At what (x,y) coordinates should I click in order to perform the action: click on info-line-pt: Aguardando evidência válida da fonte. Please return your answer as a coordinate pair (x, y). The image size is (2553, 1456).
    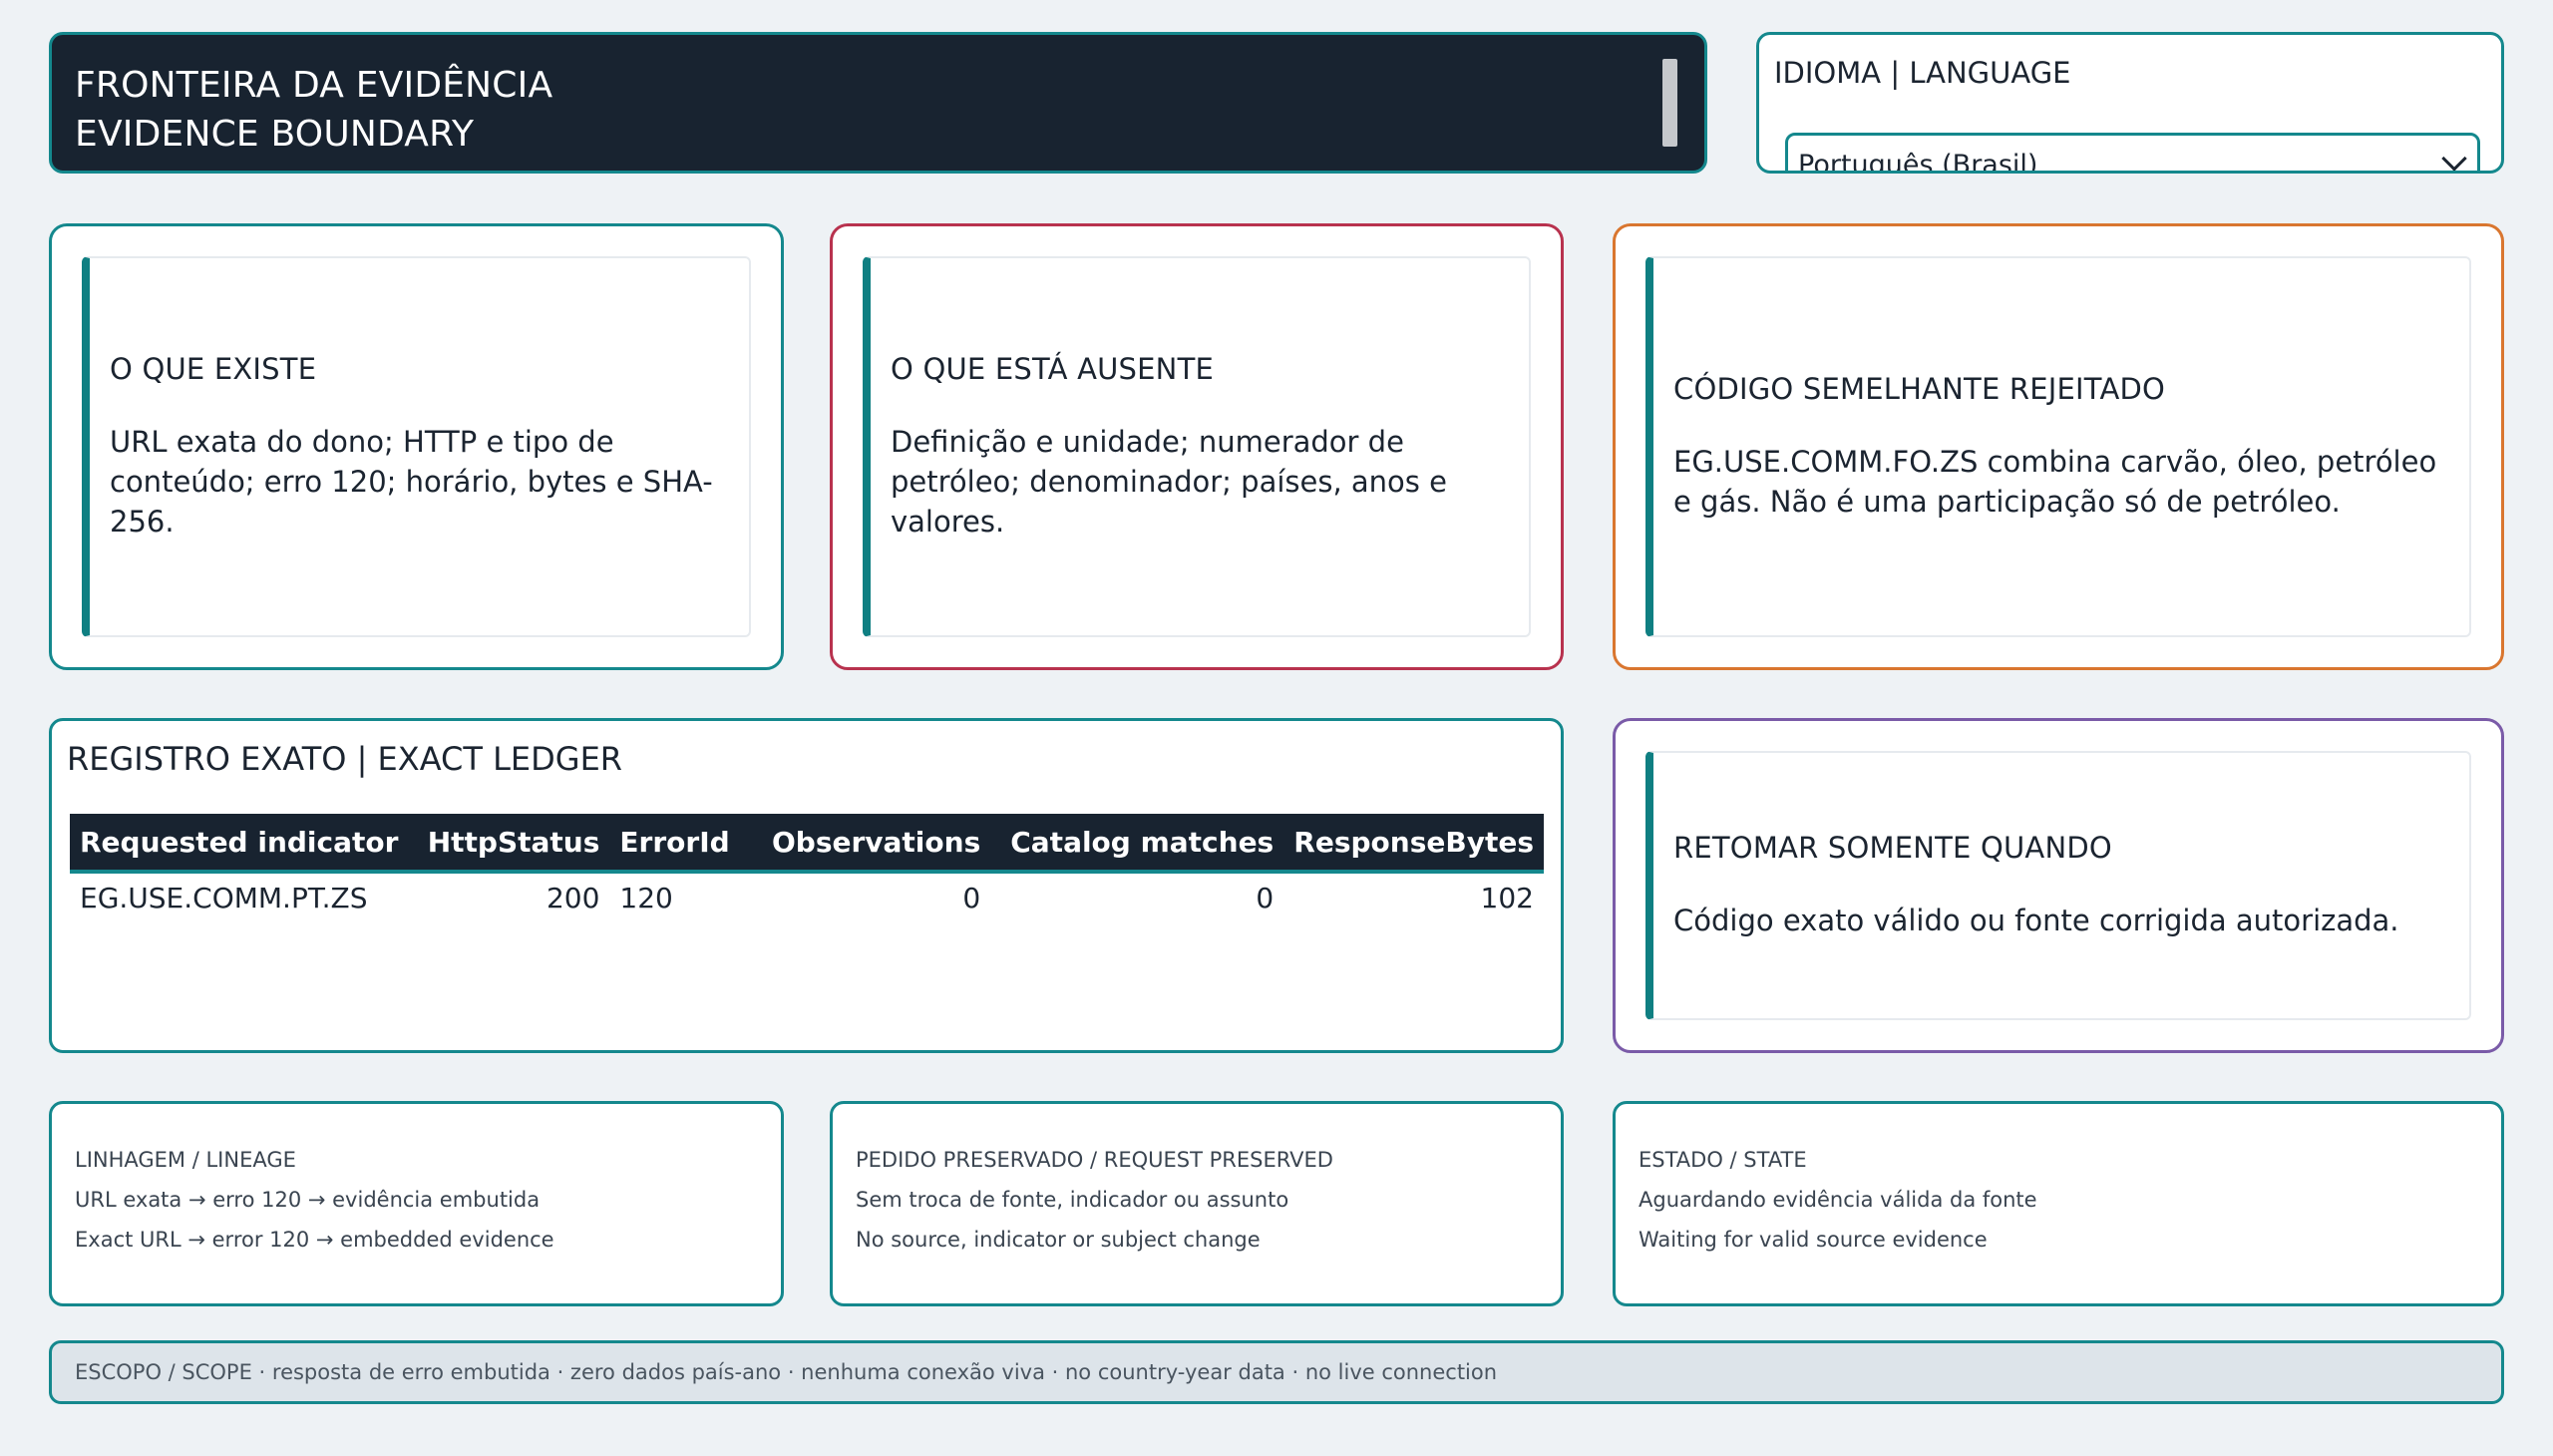
    Looking at the image, I should click on (1838, 1200).